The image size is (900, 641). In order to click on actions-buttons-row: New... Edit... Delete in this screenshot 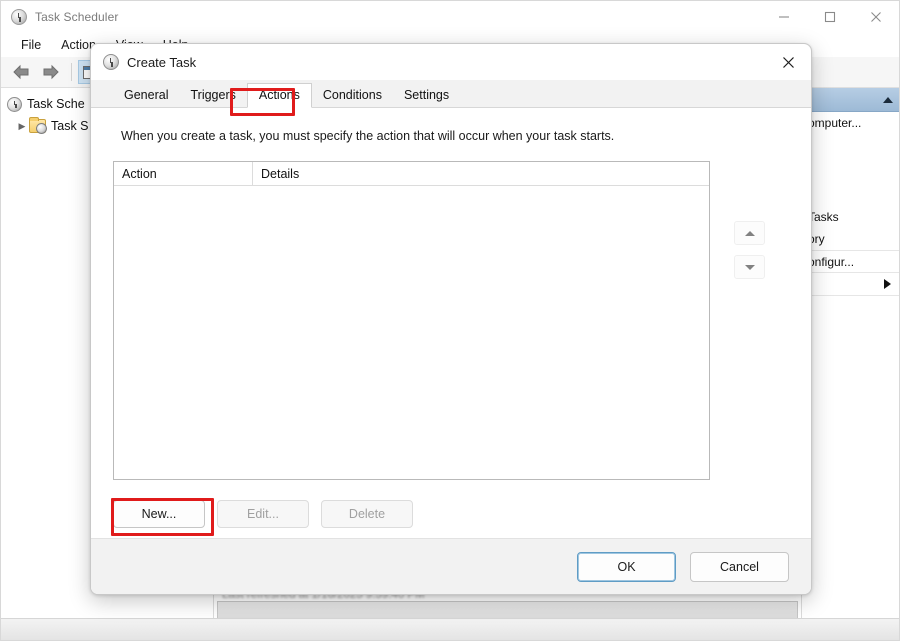, I will do `click(451, 509)`.